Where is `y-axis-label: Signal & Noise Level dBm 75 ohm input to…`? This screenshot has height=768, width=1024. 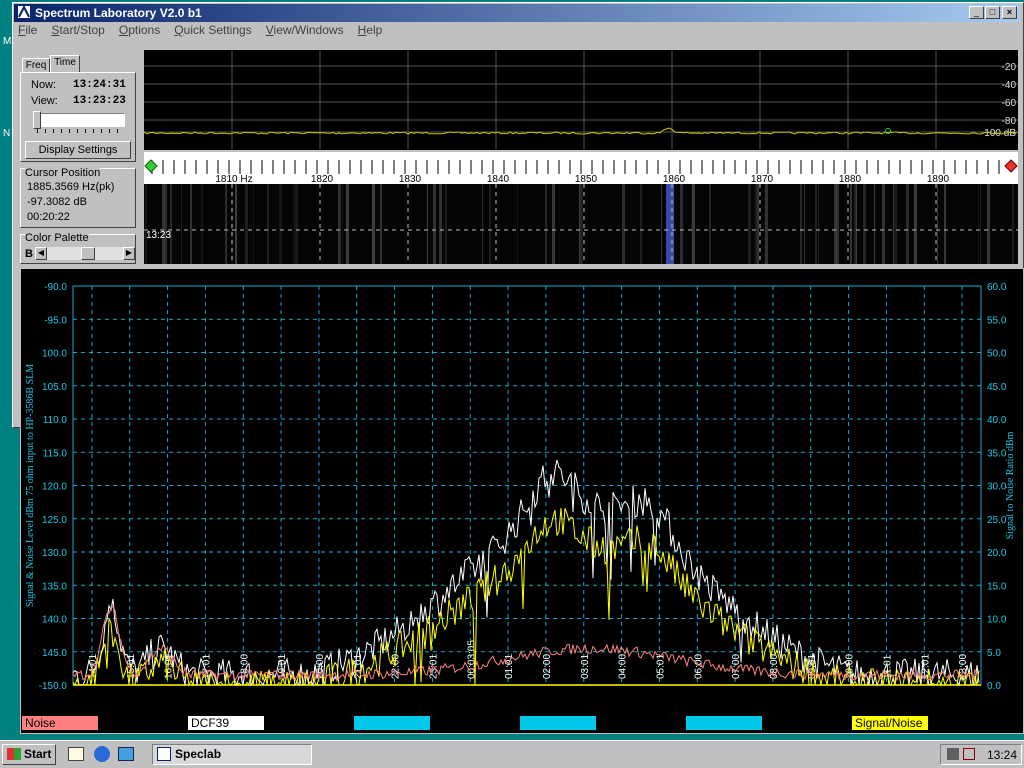
y-axis-label: Signal & Noise Level dBm 75 ohm input to… is located at coordinates (30, 485).